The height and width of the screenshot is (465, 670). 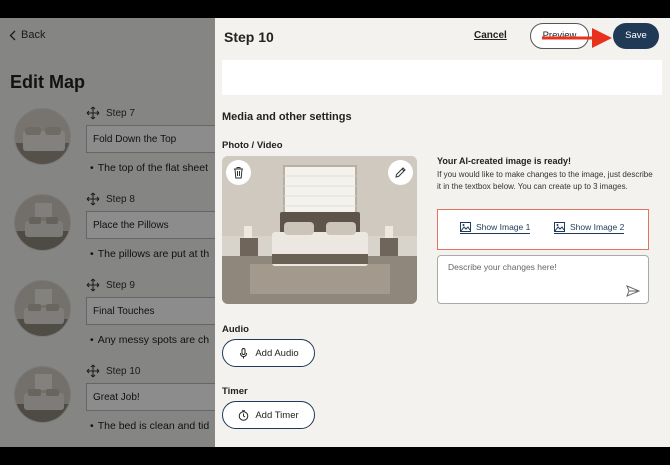 I want to click on microphone-icon, so click(x=244, y=352).